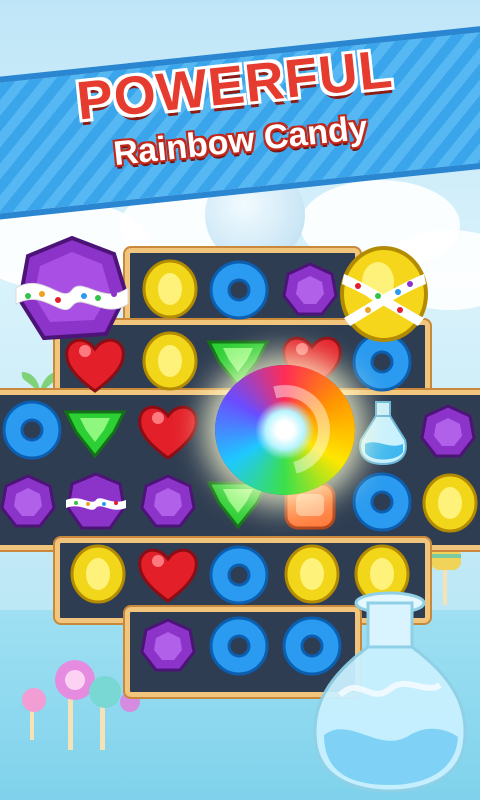 The height and width of the screenshot is (800, 480). I want to click on rainbow-center-glow, so click(285, 430).